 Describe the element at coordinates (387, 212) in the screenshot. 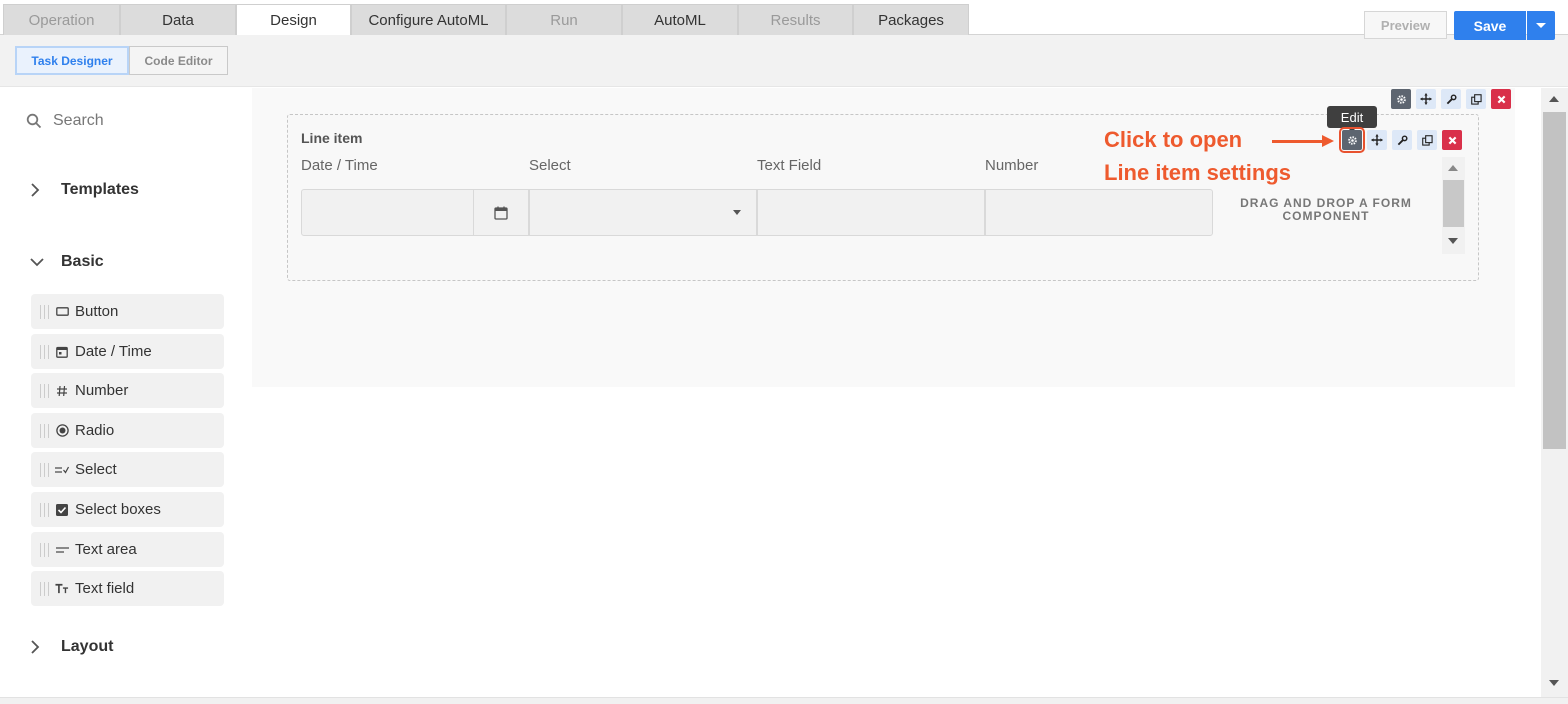

I see `date-time-input` at that location.